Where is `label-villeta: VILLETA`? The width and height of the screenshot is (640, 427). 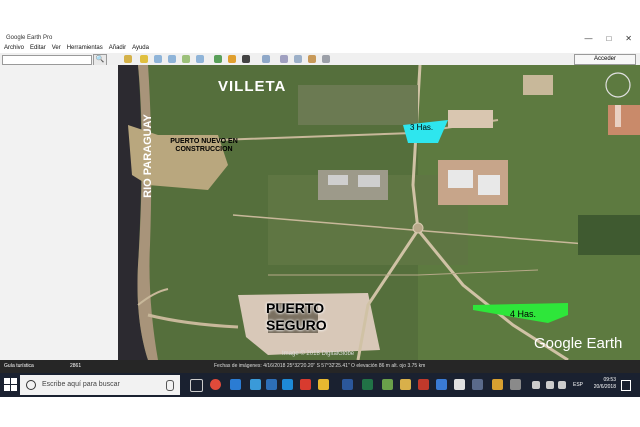
label-villeta: VILLETA is located at coordinates (252, 86).